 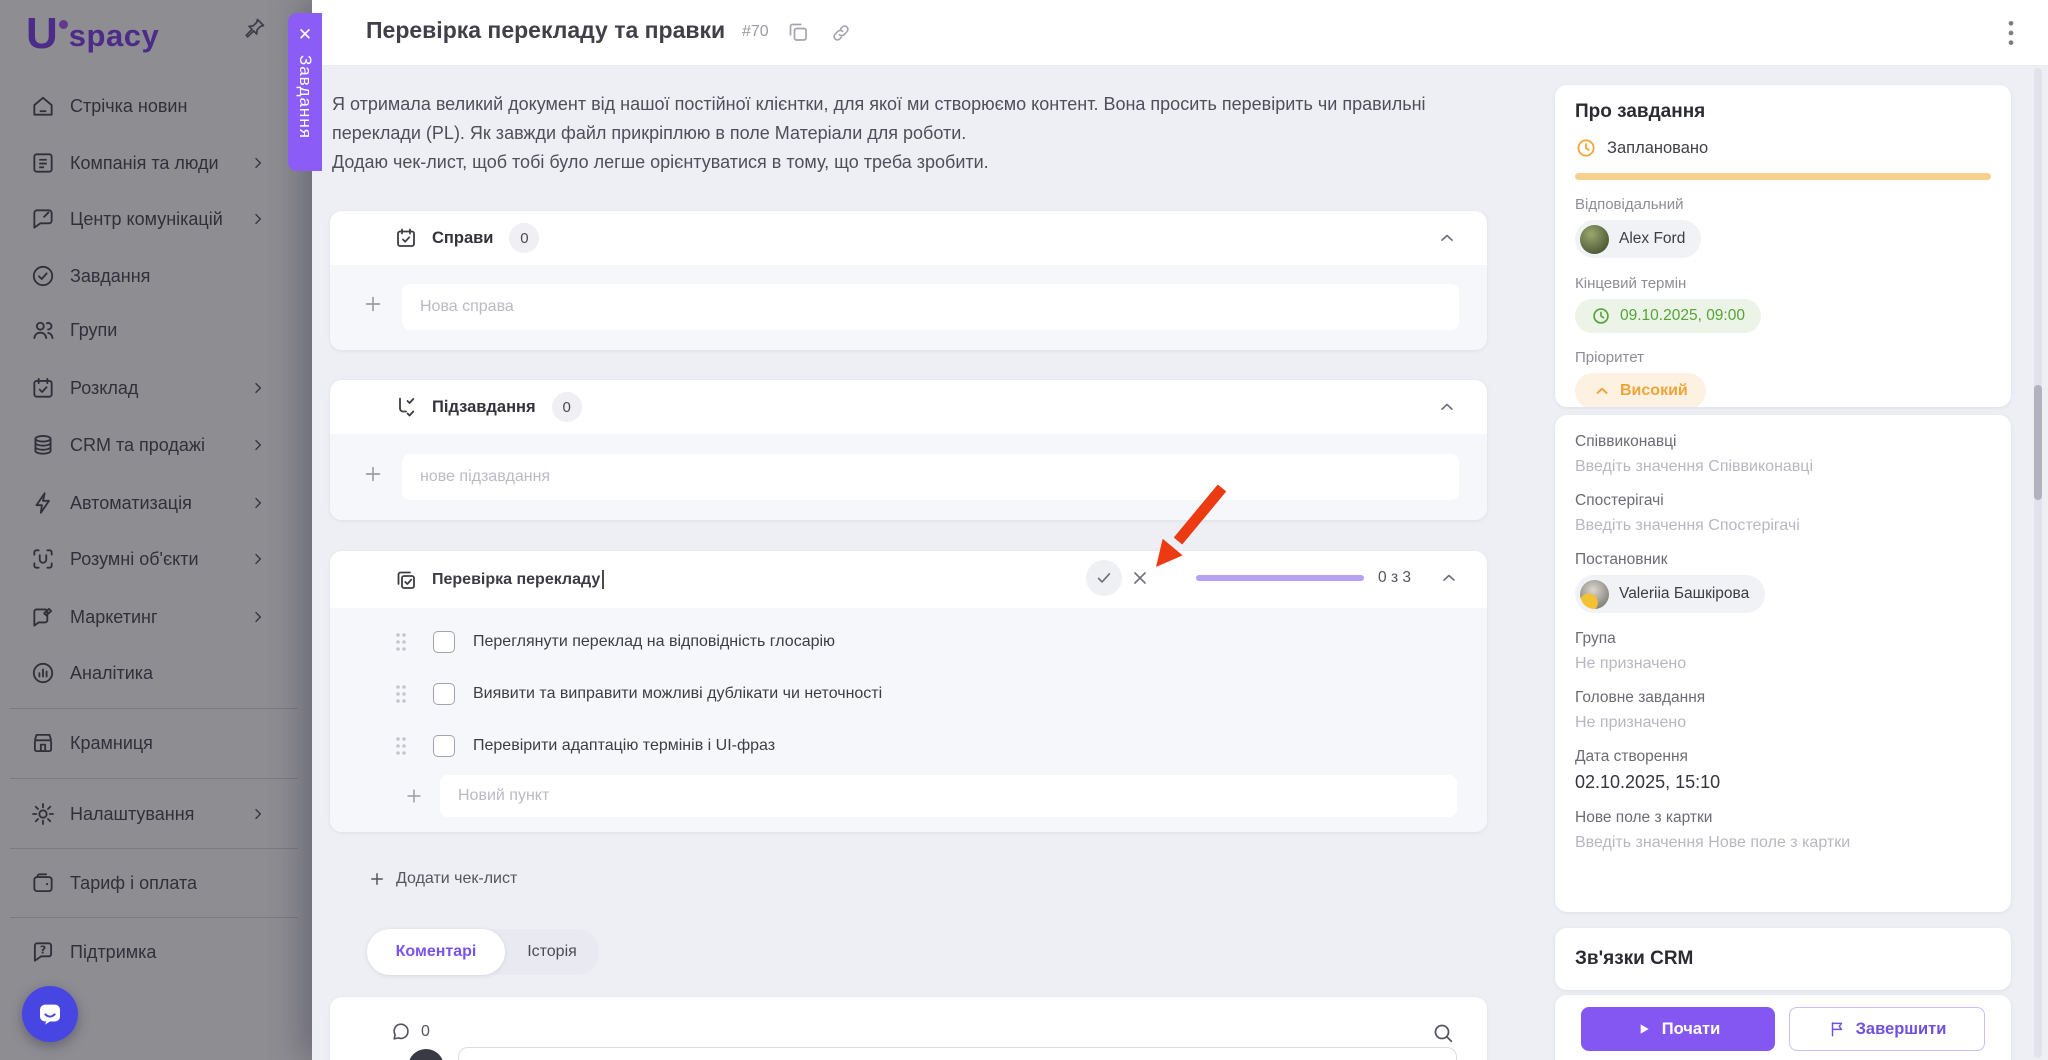 I want to click on checklist-title-input: Перевірка перекладу, so click(x=516, y=580).